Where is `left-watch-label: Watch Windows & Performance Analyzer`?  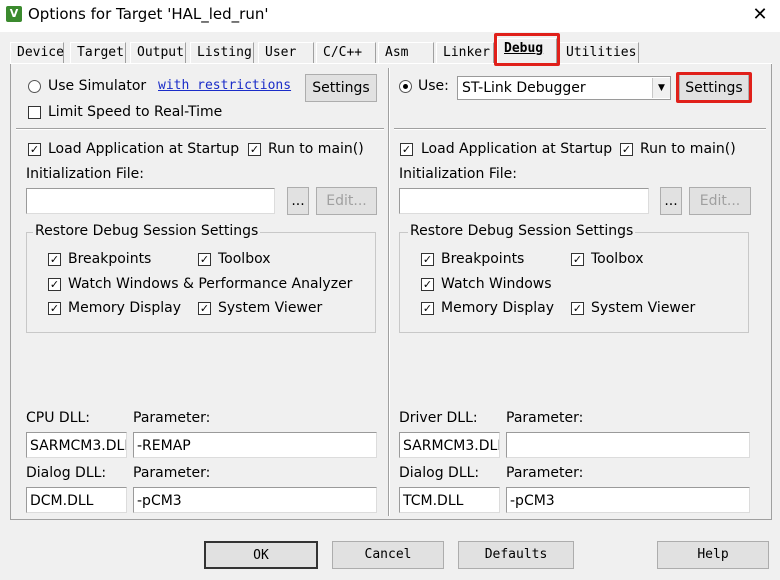
left-watch-label: Watch Windows & Performance Analyzer is located at coordinates (210, 284).